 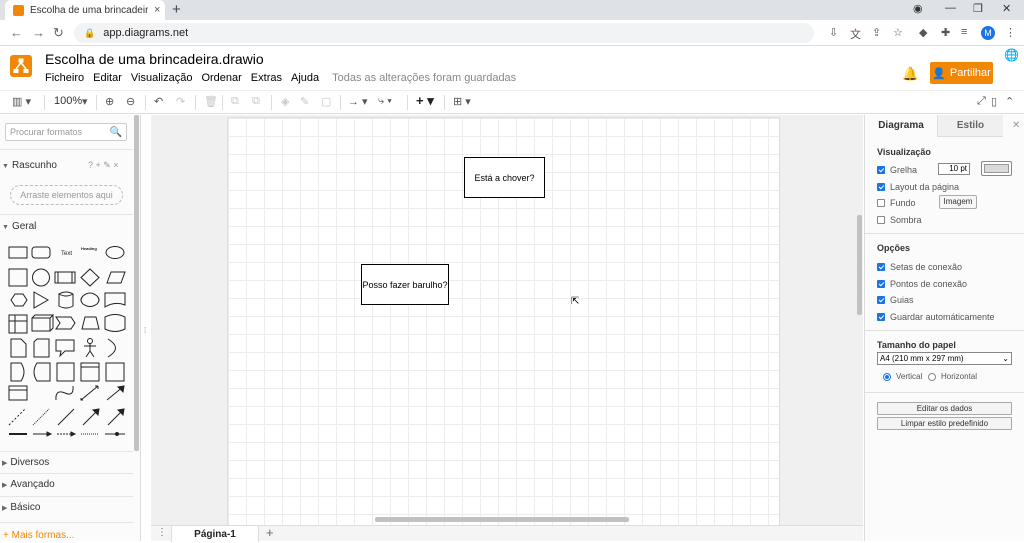 What do you see at coordinates (887, 376) in the screenshot?
I see `radio-icon` at bounding box center [887, 376].